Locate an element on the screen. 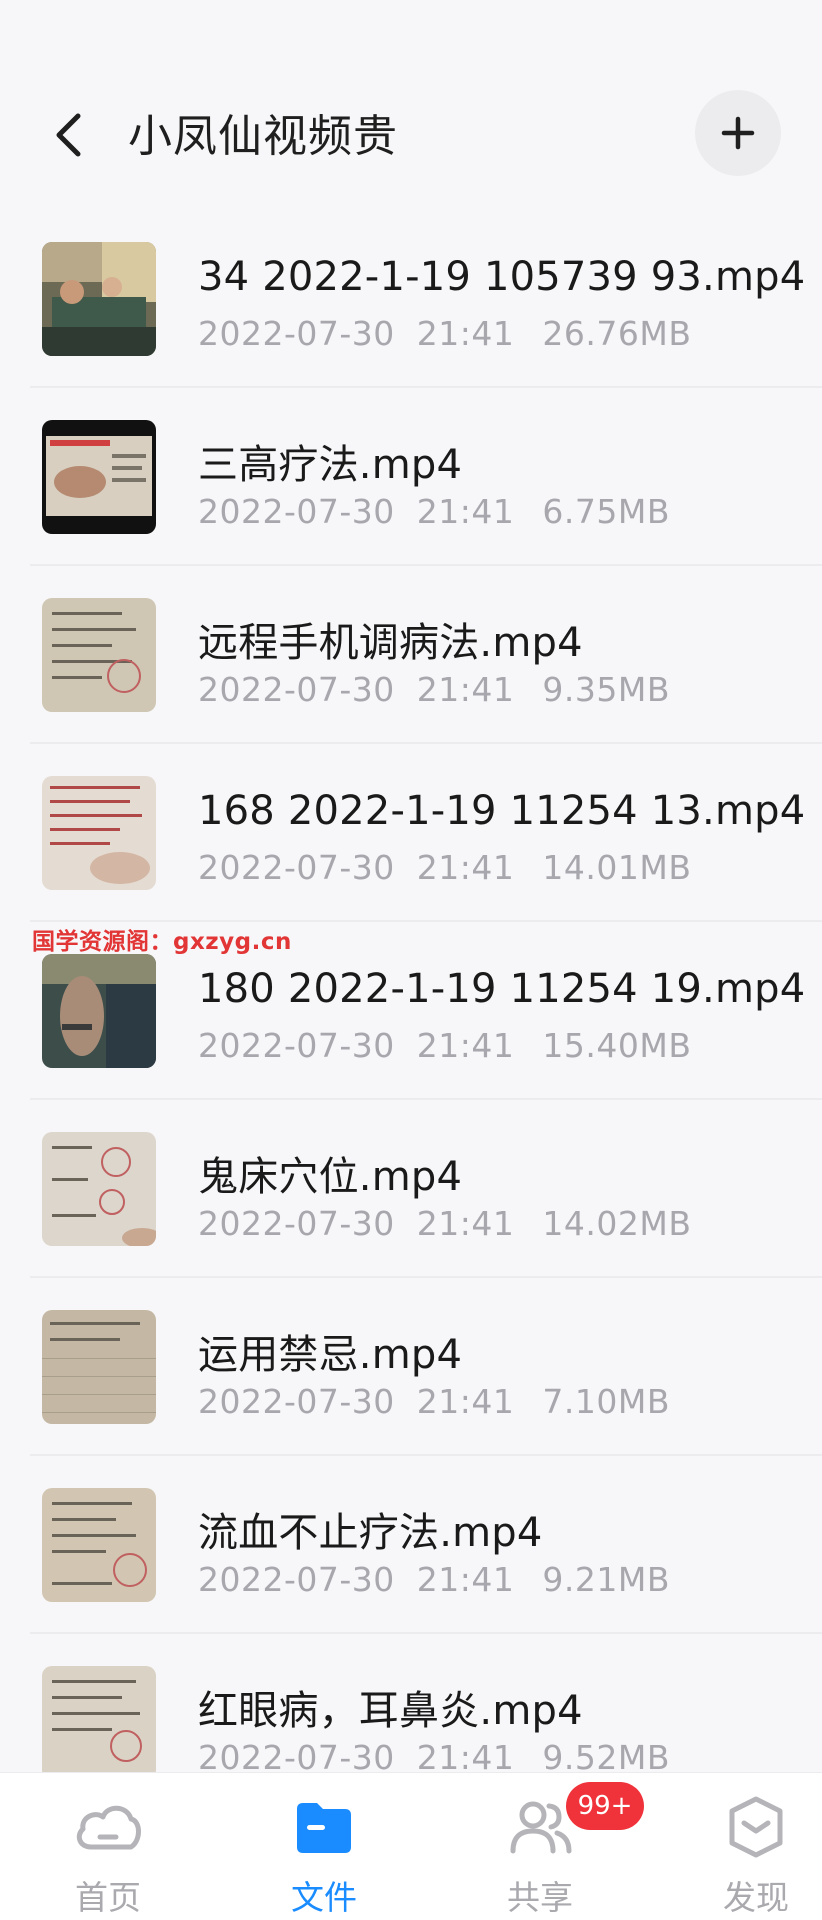 The height and width of the screenshot is (1920, 822). file-meta: 2022-07-30 21:41 14.02MB is located at coordinates (444, 1223).